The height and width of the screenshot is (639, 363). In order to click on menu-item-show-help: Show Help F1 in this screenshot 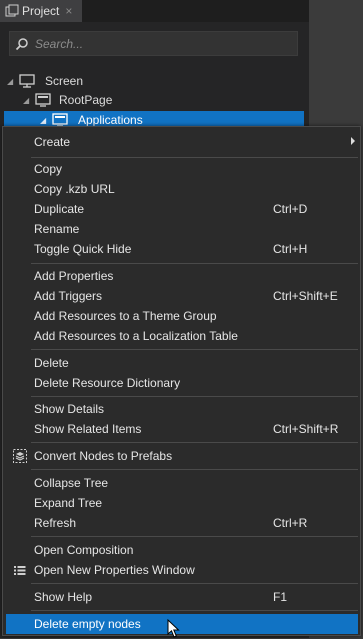, I will do `click(182, 597)`.